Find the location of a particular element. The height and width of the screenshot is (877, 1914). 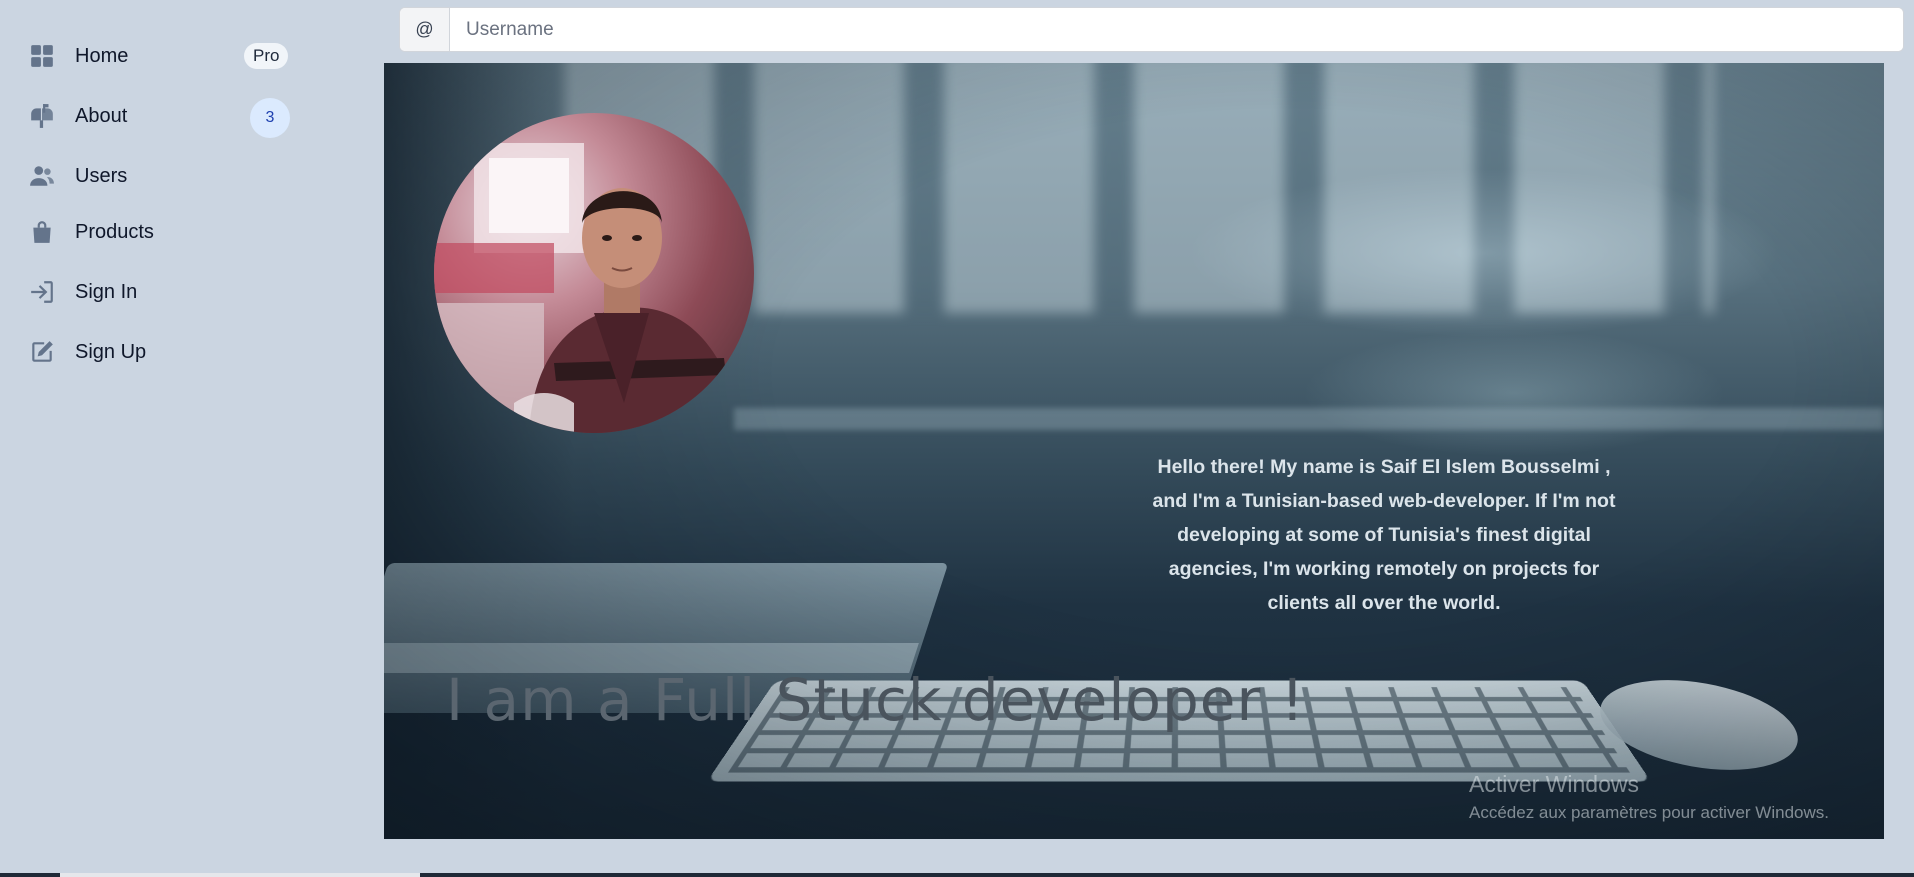

taskbar-strip is located at coordinates (957, 875).